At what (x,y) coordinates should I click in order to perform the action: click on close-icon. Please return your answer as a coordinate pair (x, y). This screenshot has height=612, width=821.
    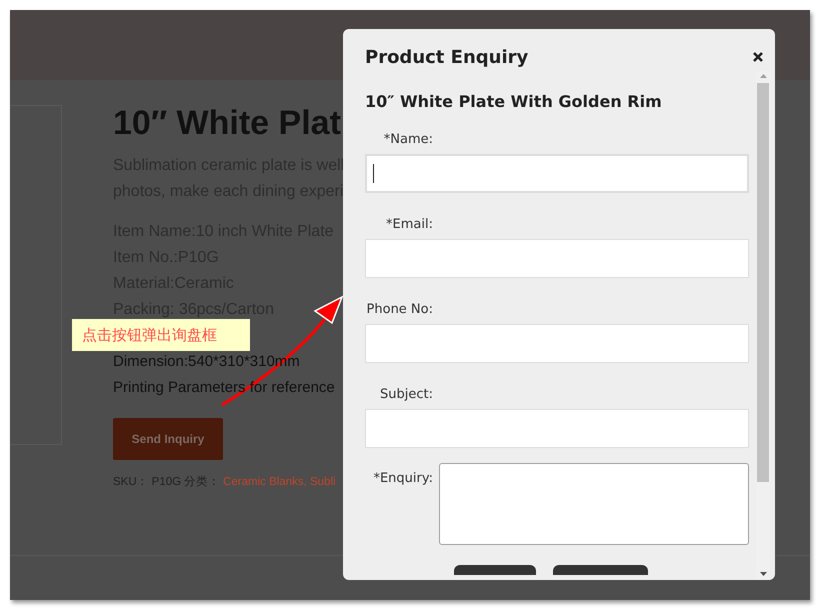
    Looking at the image, I should click on (758, 57).